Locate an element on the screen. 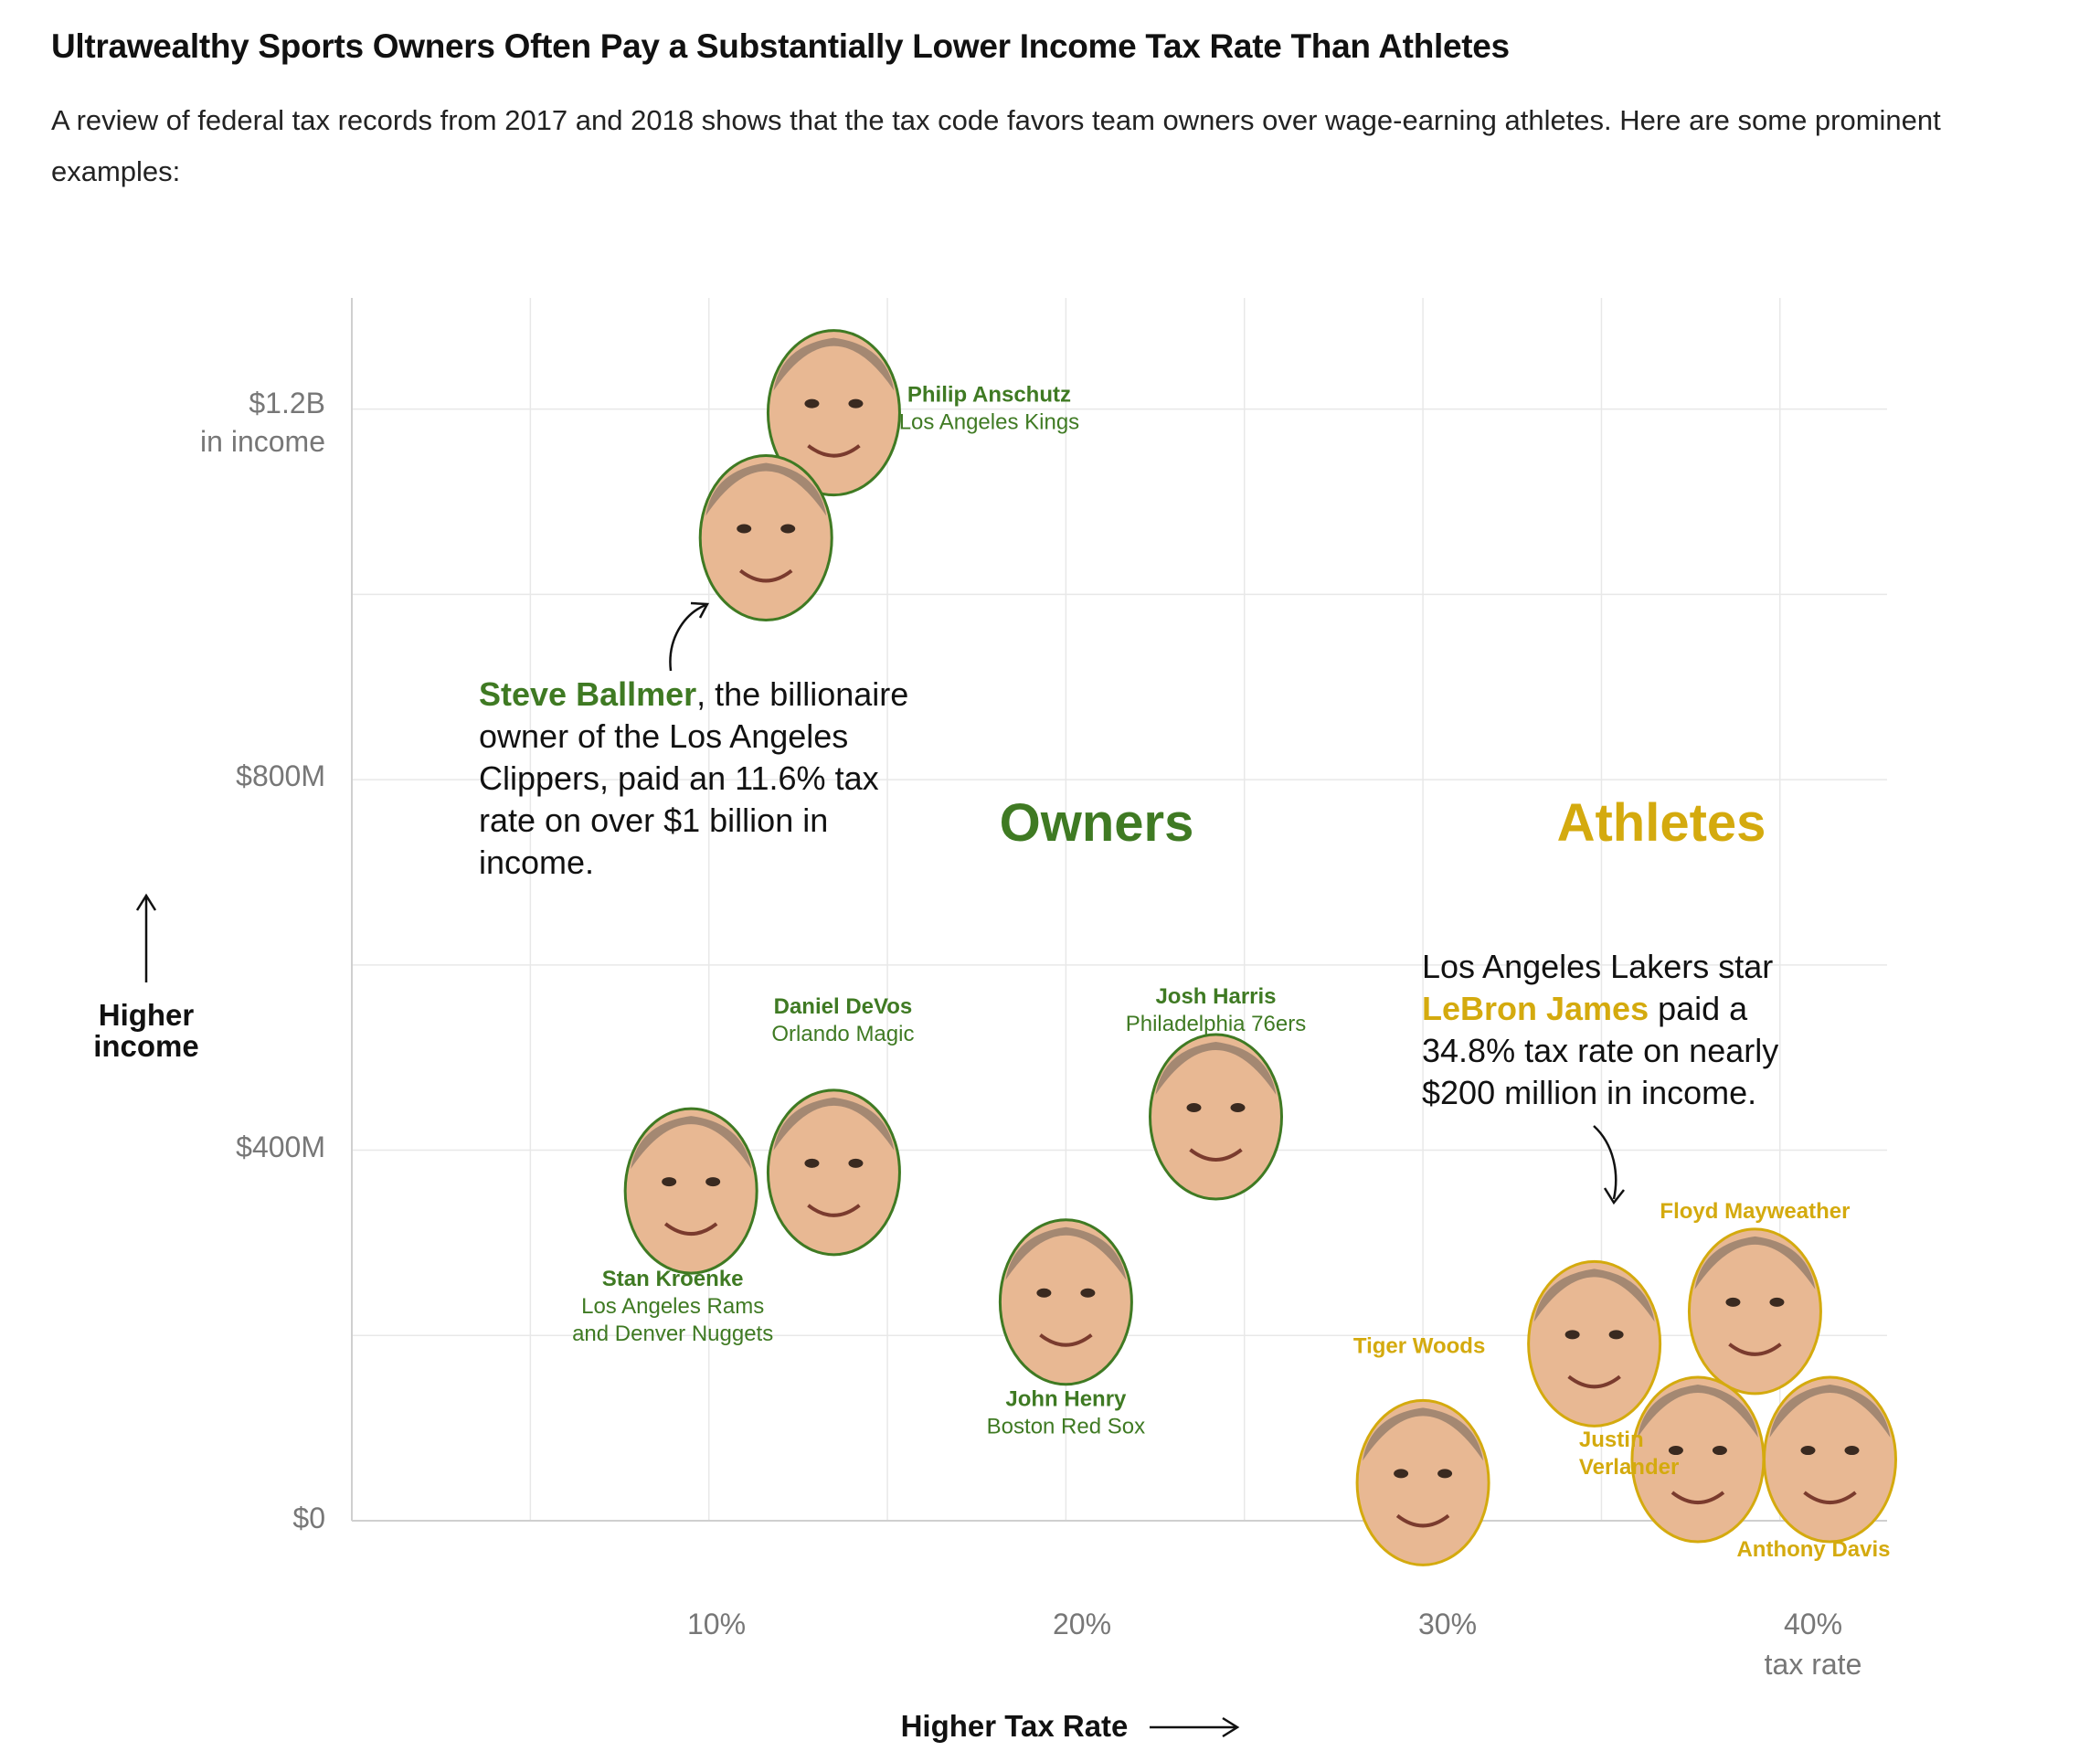  ballmer-annotation-line2: owner of the Los Angeles is located at coordinates (663, 736).